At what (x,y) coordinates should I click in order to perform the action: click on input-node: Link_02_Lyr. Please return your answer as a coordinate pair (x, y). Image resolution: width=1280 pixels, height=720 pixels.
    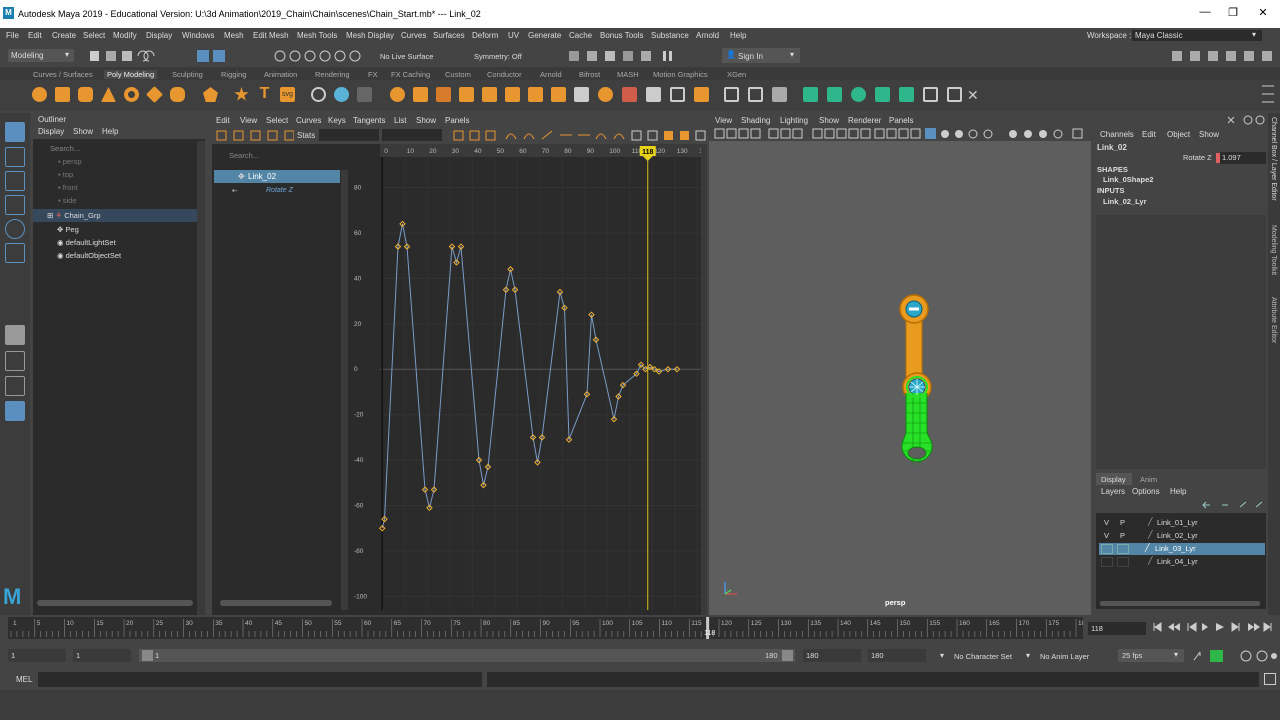
    Looking at the image, I should click on (1125, 201).